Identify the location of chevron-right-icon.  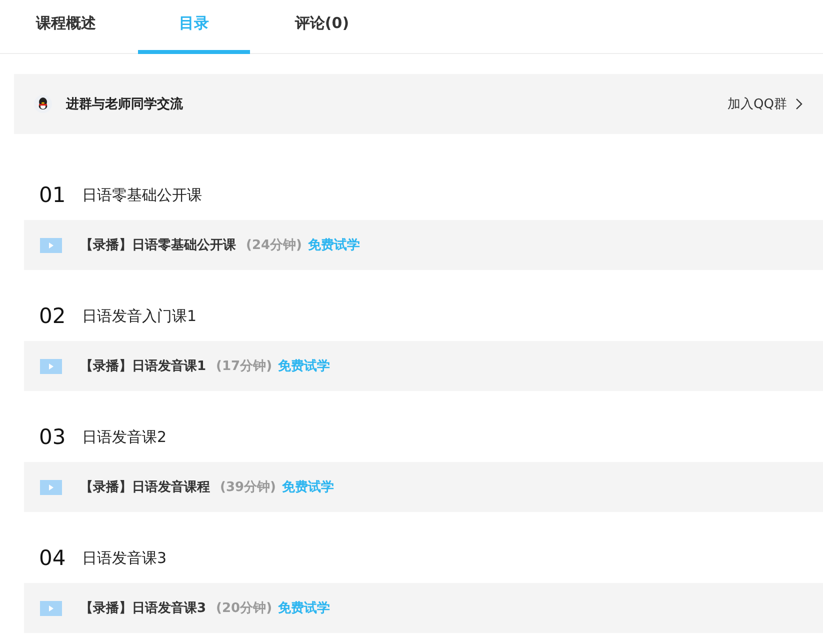
(799, 104).